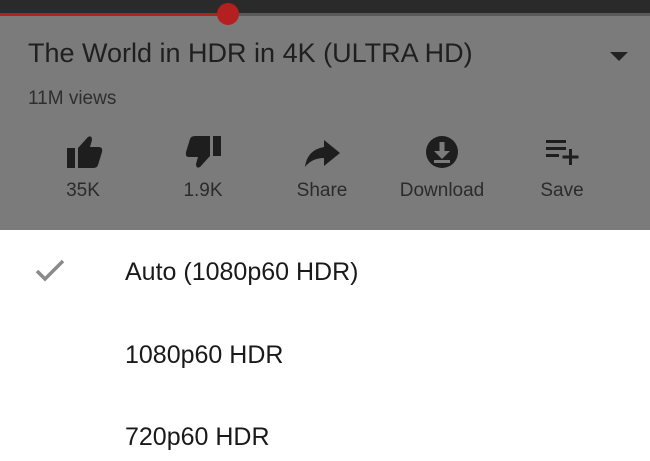 This screenshot has width=650, height=461. What do you see at coordinates (322, 153) in the screenshot?
I see `share-icon` at bounding box center [322, 153].